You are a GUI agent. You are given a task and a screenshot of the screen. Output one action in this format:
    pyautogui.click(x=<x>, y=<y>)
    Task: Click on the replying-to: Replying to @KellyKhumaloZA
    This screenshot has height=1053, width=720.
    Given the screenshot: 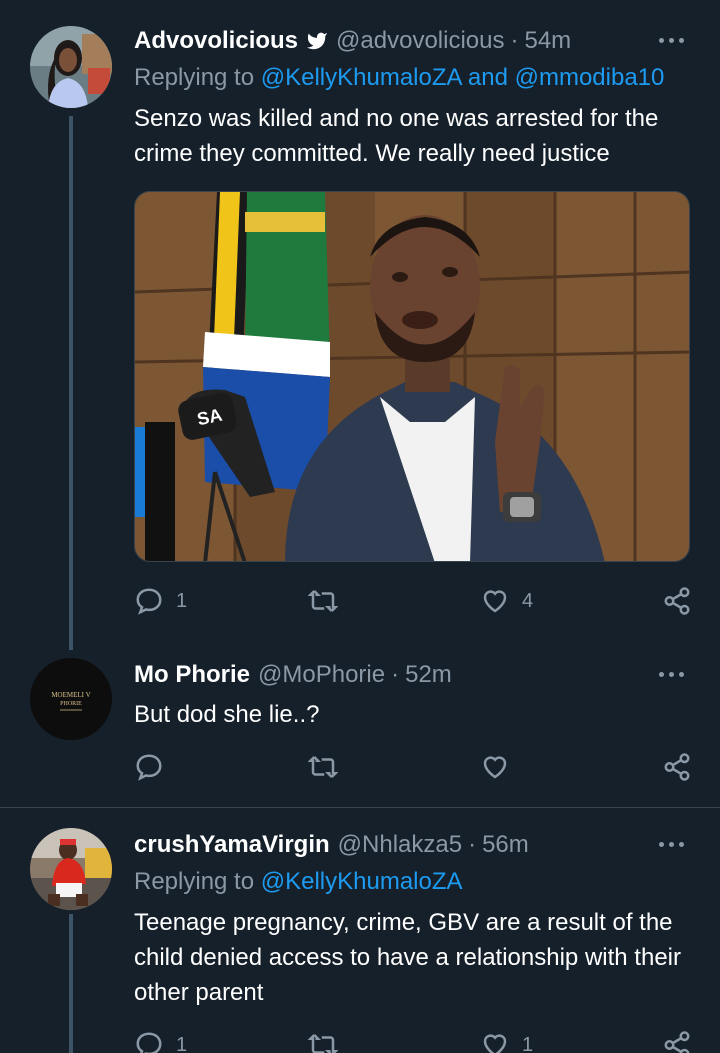 What is the action you would take?
    pyautogui.click(x=298, y=882)
    